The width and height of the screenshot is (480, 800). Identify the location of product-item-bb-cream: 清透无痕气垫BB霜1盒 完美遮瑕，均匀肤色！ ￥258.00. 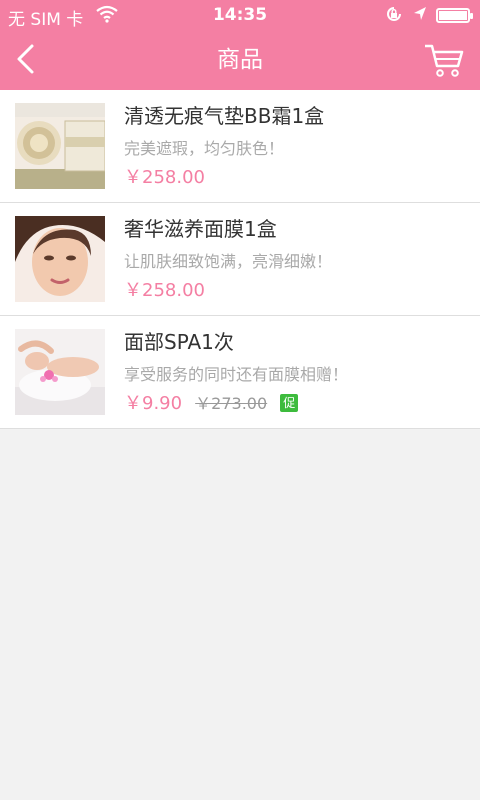
(240, 146).